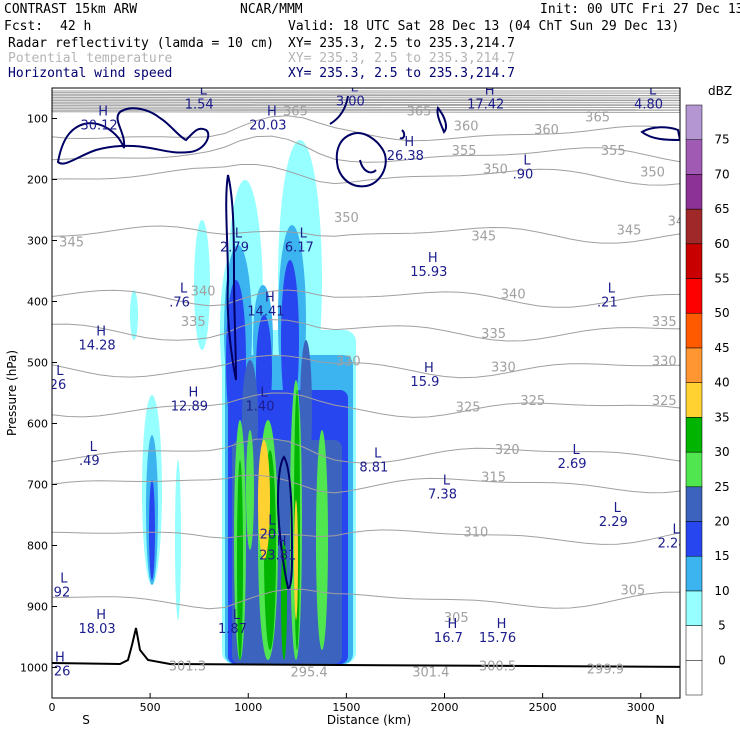 The width and height of the screenshot is (740, 740). I want to click on theta-label: 299.9, so click(605, 670).